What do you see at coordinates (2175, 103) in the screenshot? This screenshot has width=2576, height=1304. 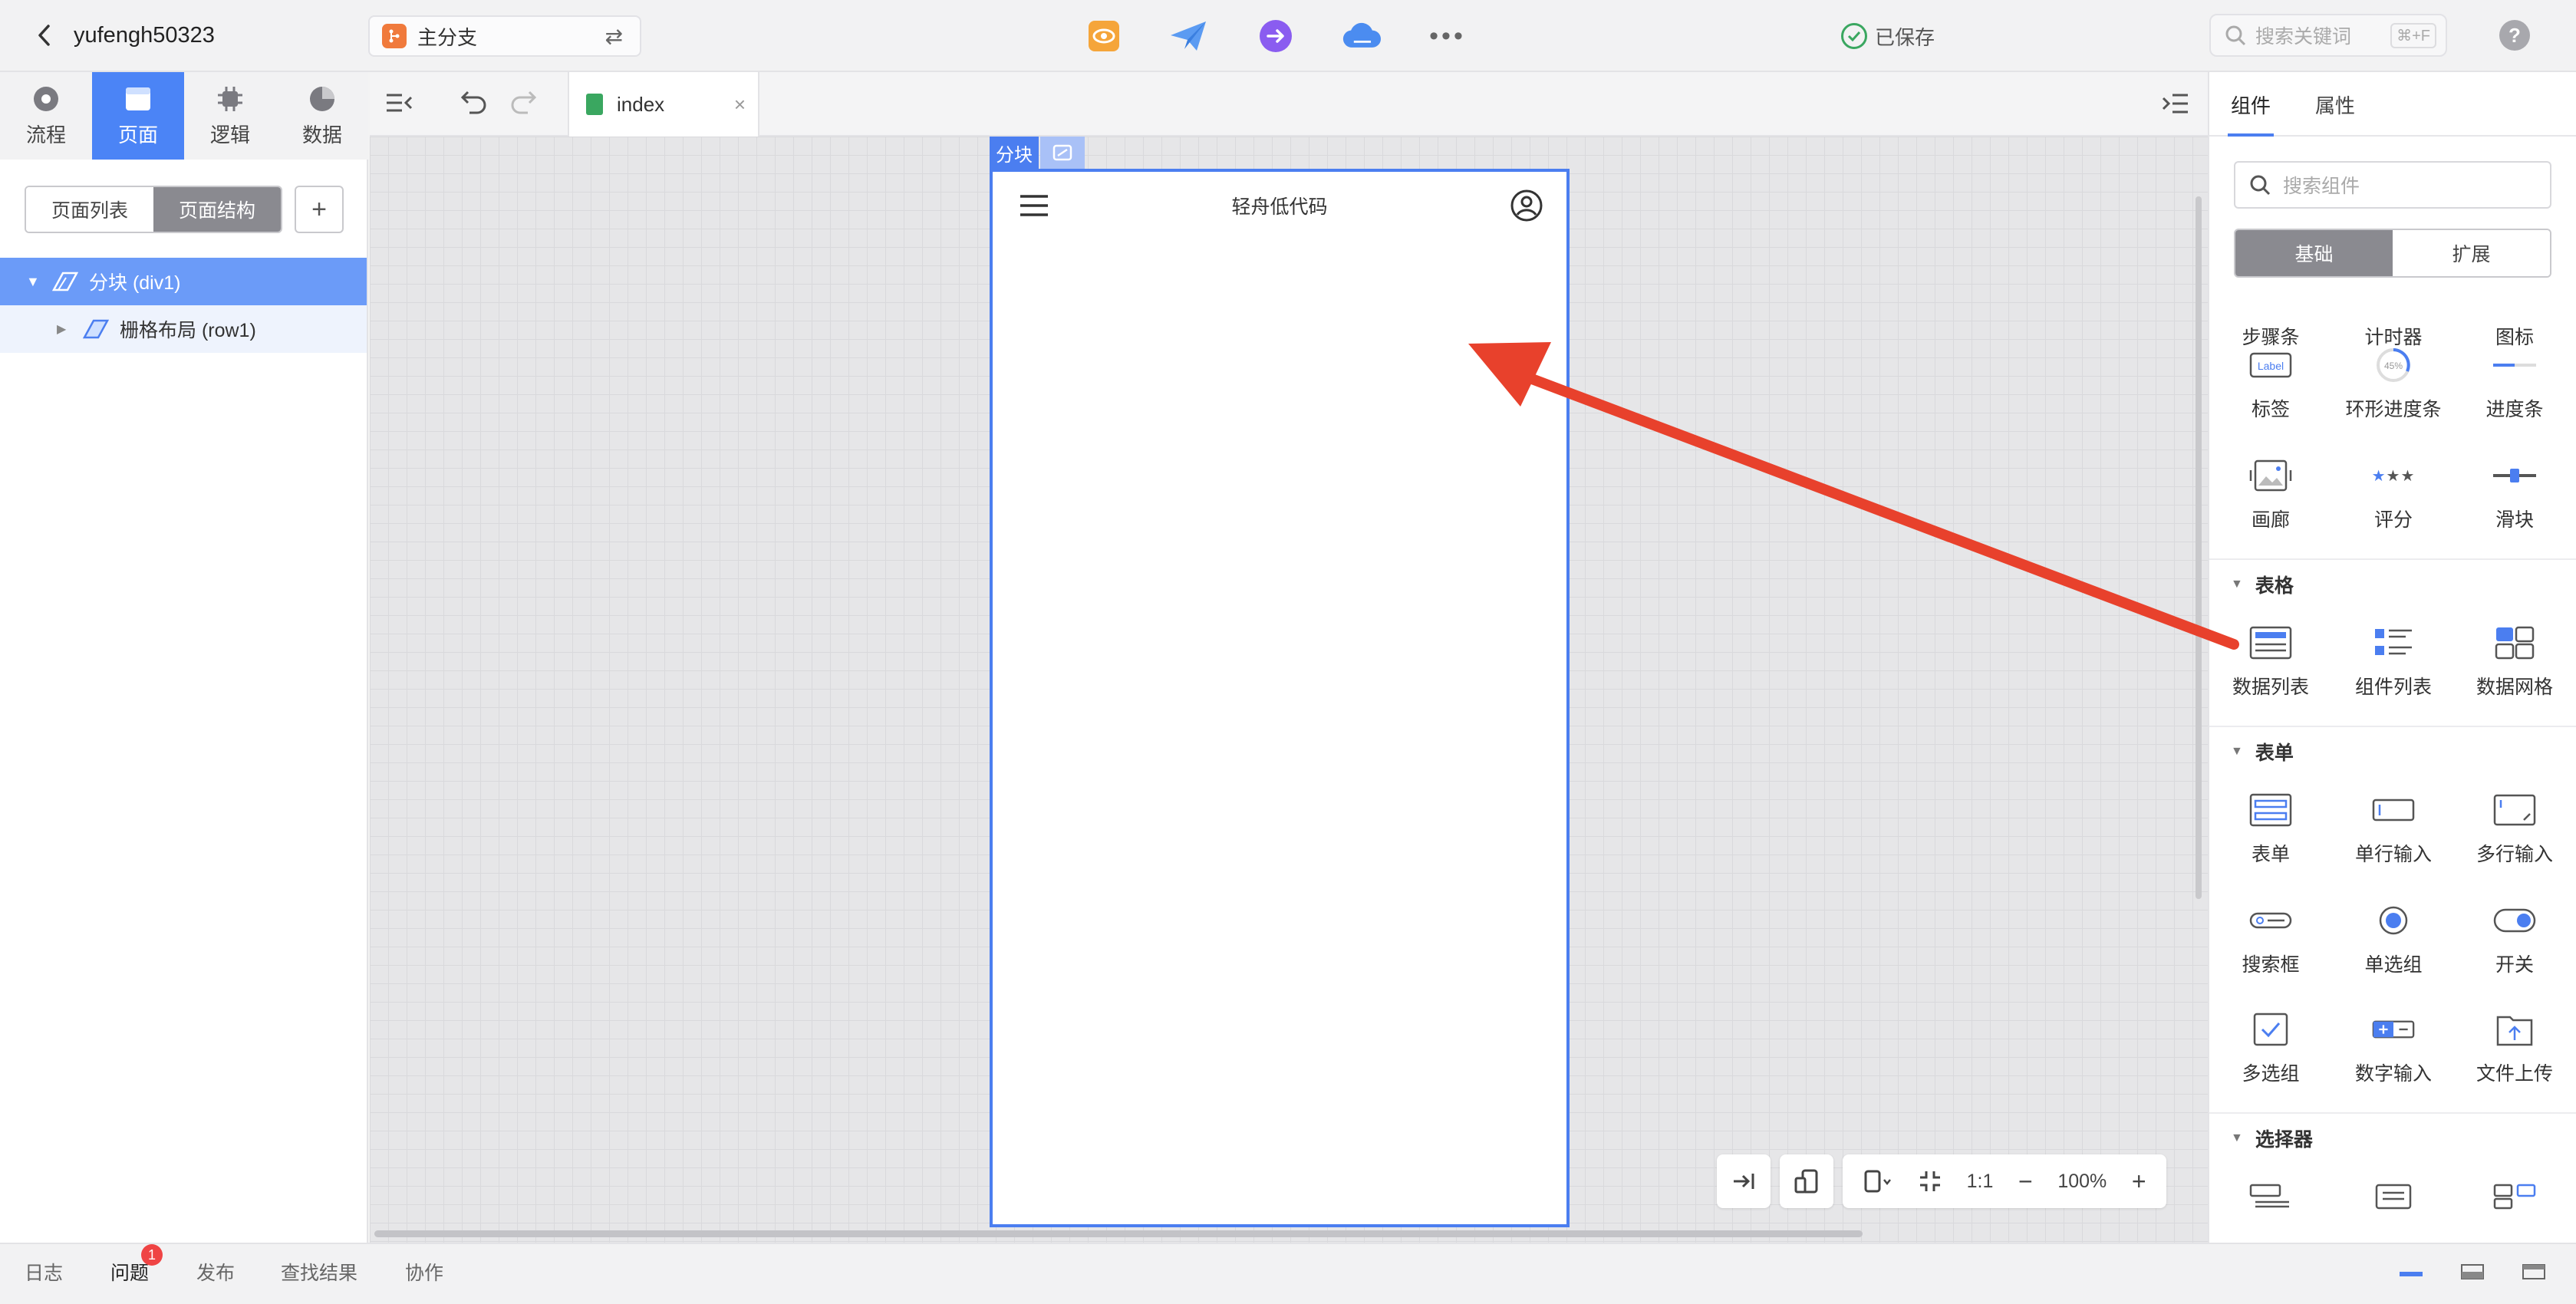 I see `collapse-right-icon` at bounding box center [2175, 103].